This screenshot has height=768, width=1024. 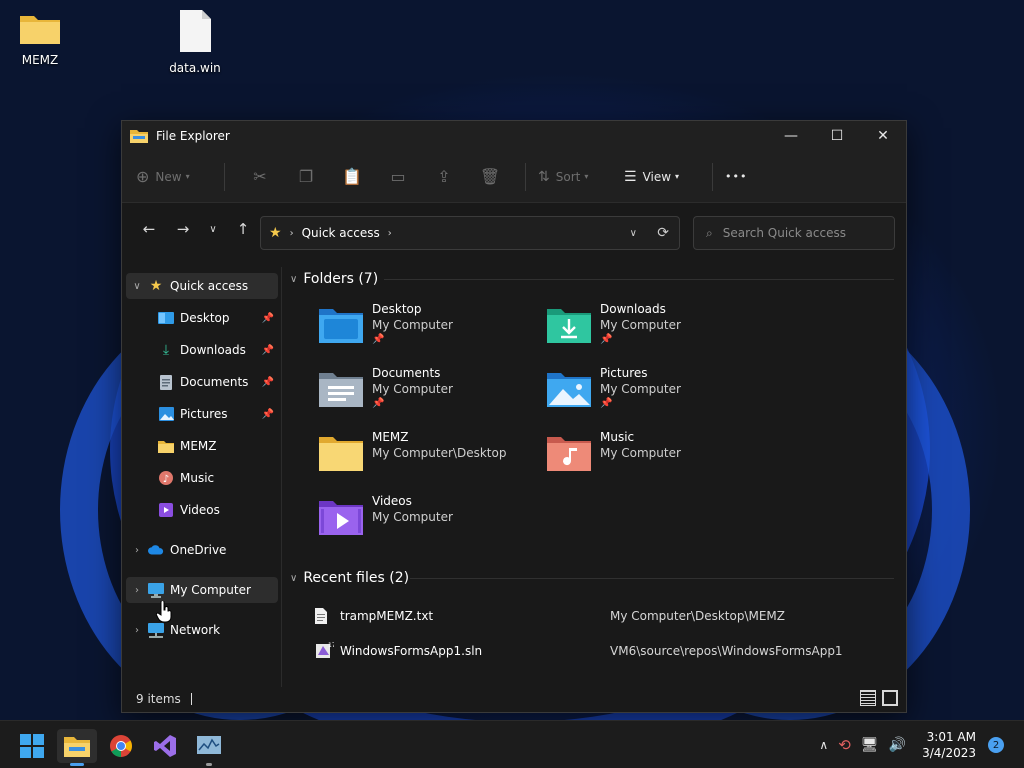 I want to click on network-icon: 🖥, so click(x=870, y=745).